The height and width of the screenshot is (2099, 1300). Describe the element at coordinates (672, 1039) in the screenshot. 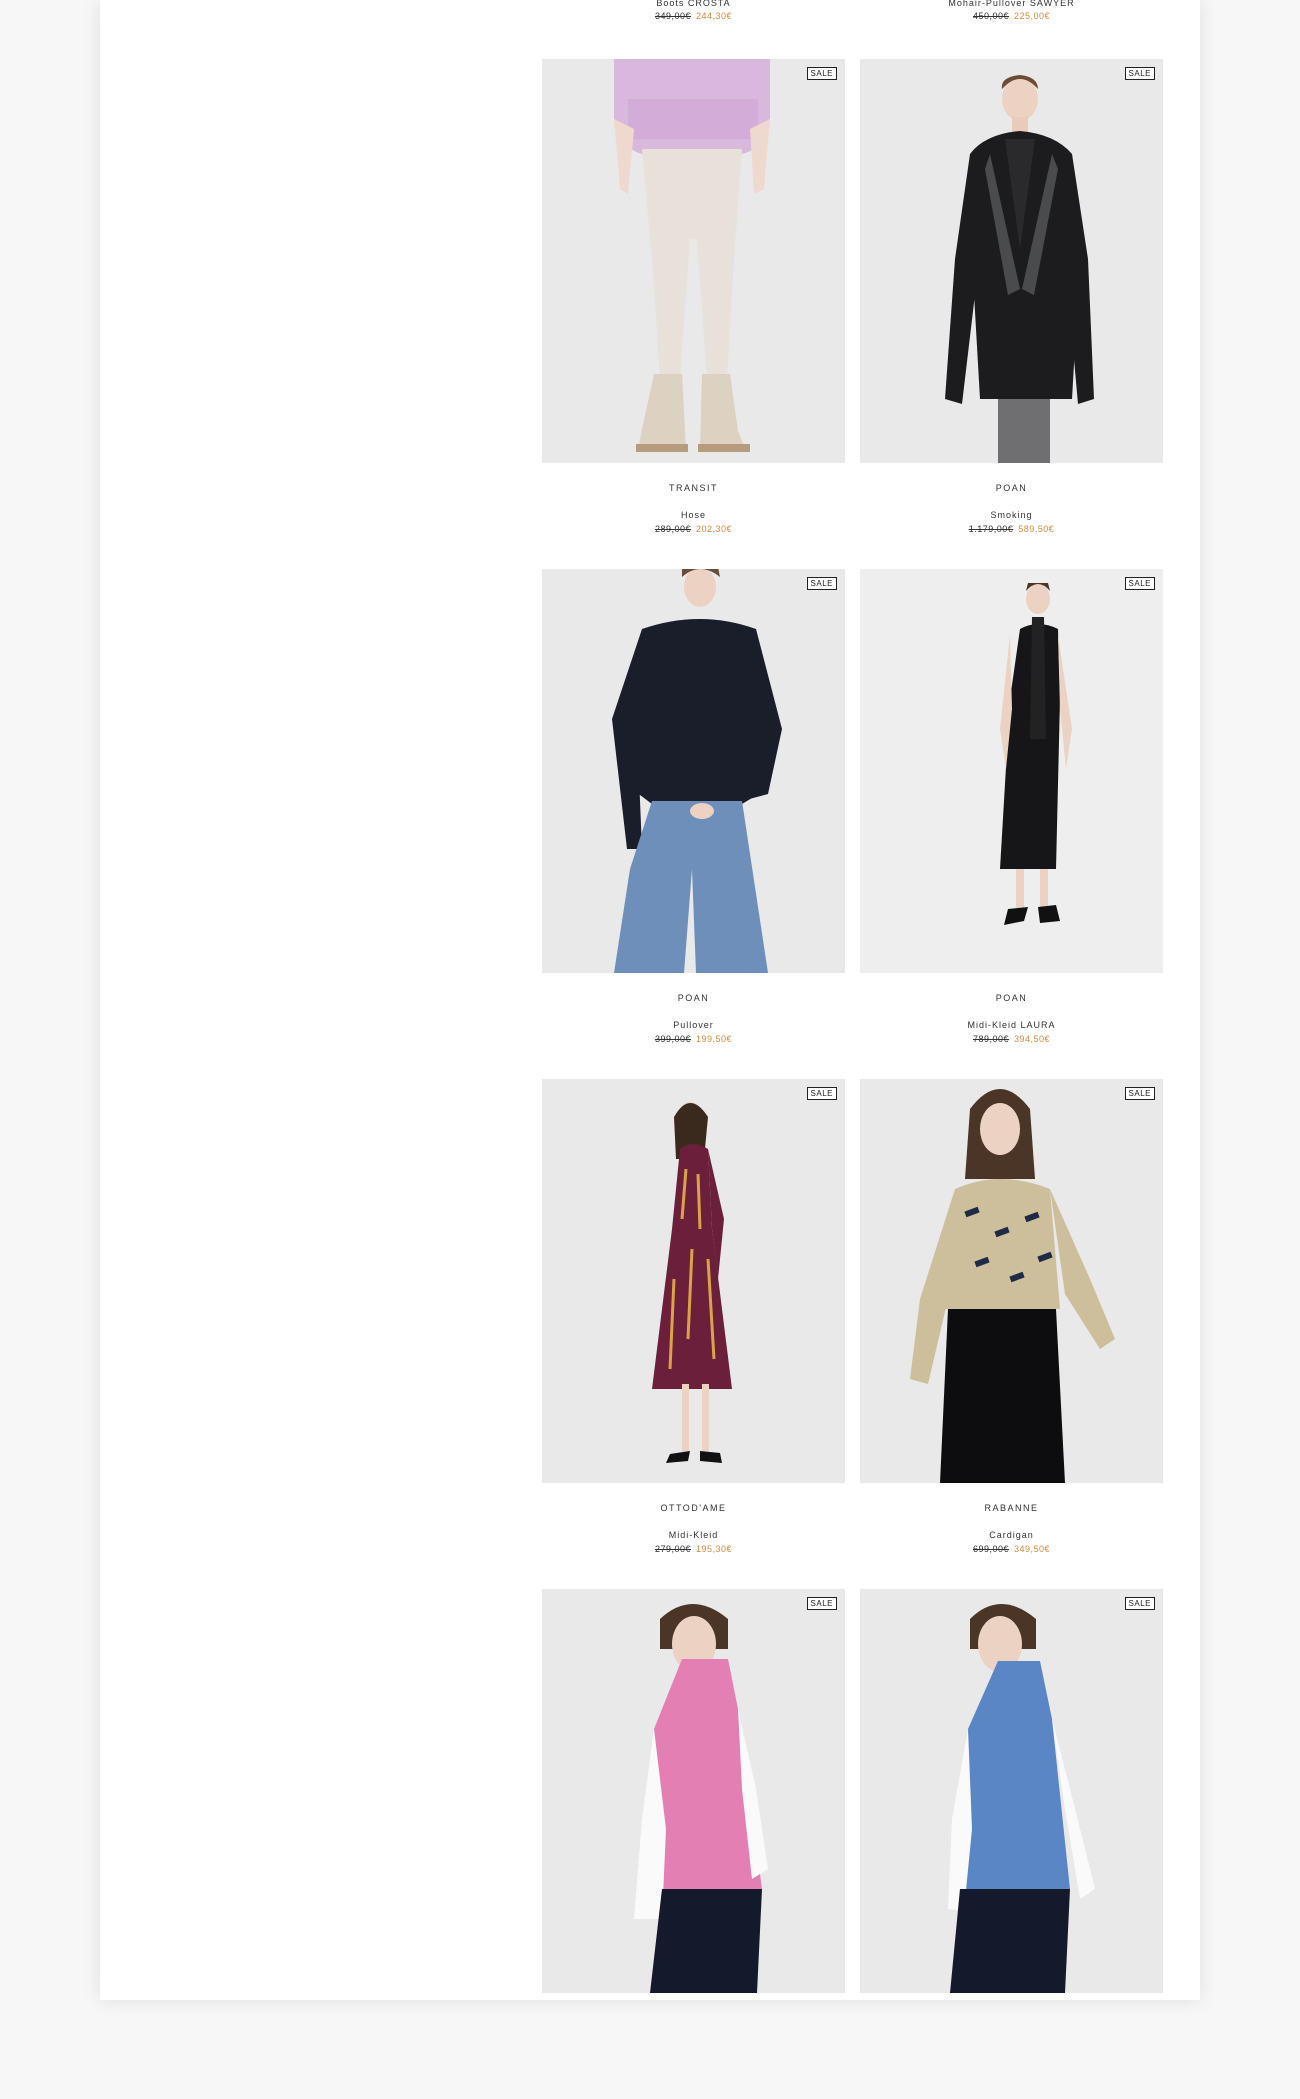

I see `old-price: 399,00€` at that location.